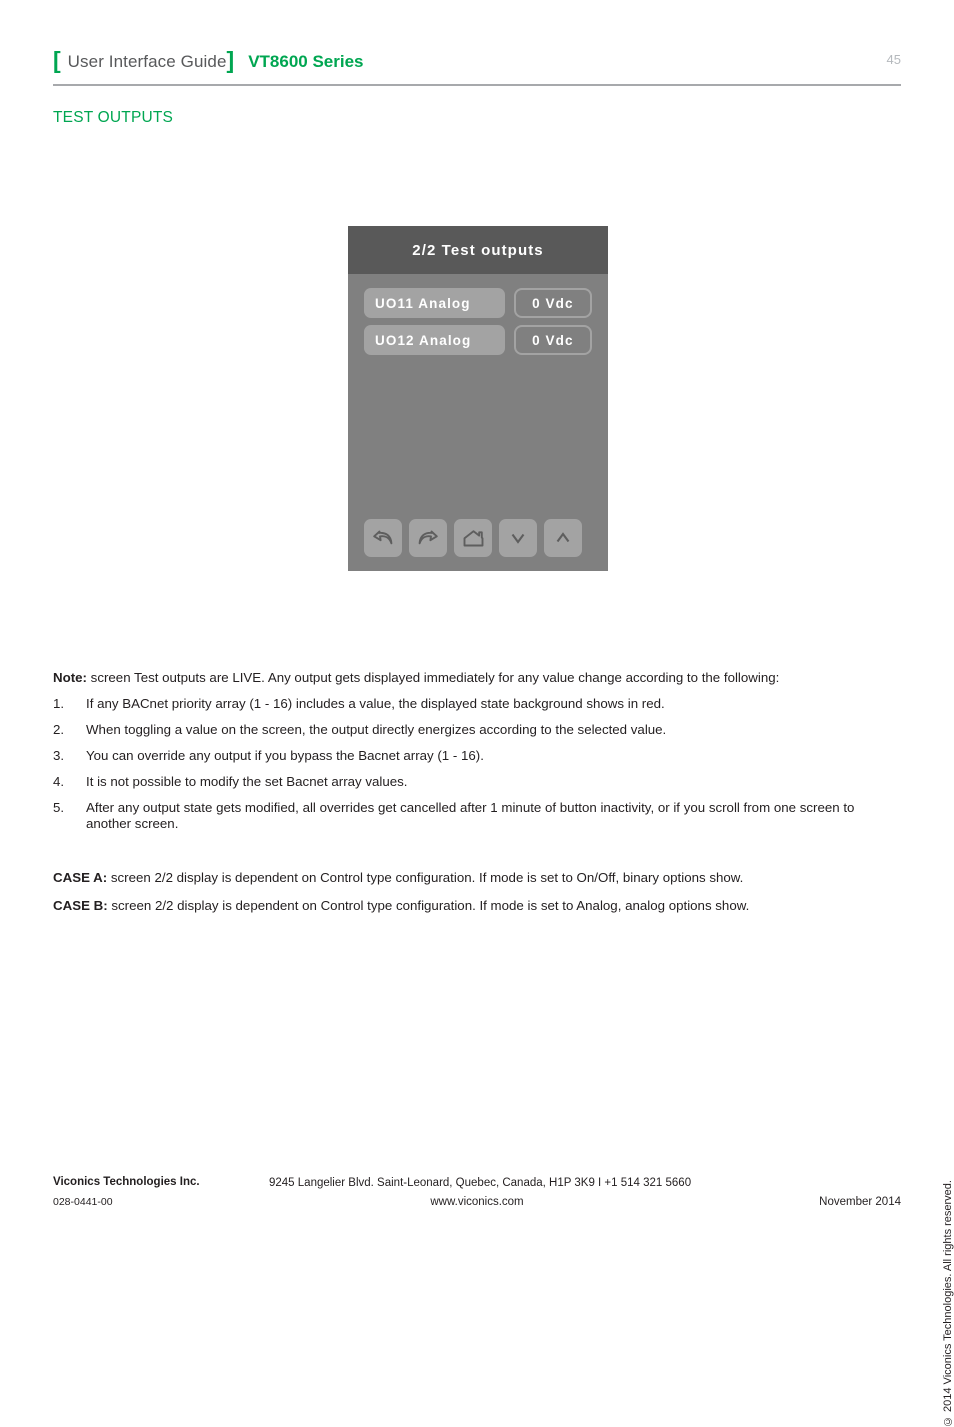 Image resolution: width=954 pixels, height=1427 pixels. I want to click on device-screen-body: UO11 Analog 0 Vdc UO12 Analog 0 Vdc, so click(478, 422).